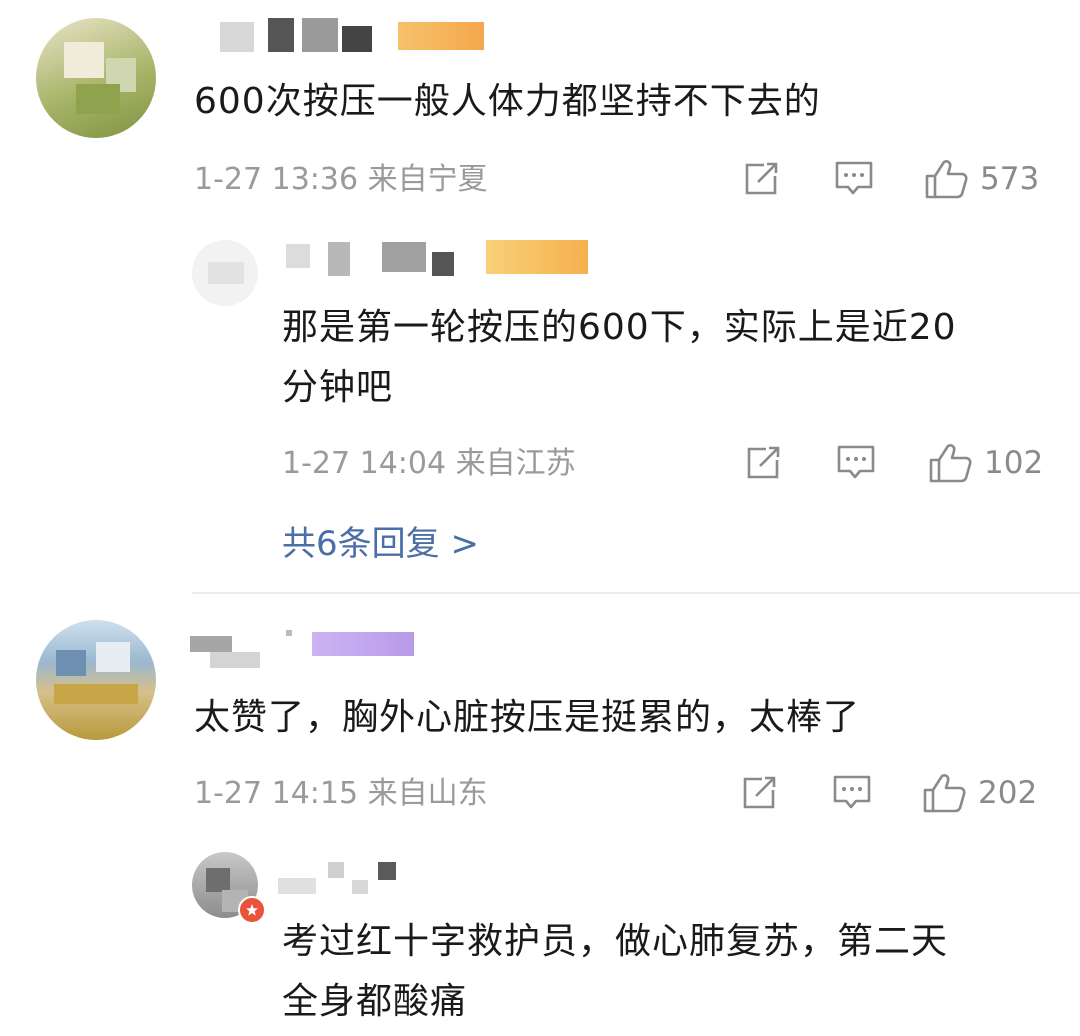  Describe the element at coordinates (615, 941) in the screenshot. I see `reply-text-line: 考过红十字救护员，做心肺复苏，第二天` at that location.